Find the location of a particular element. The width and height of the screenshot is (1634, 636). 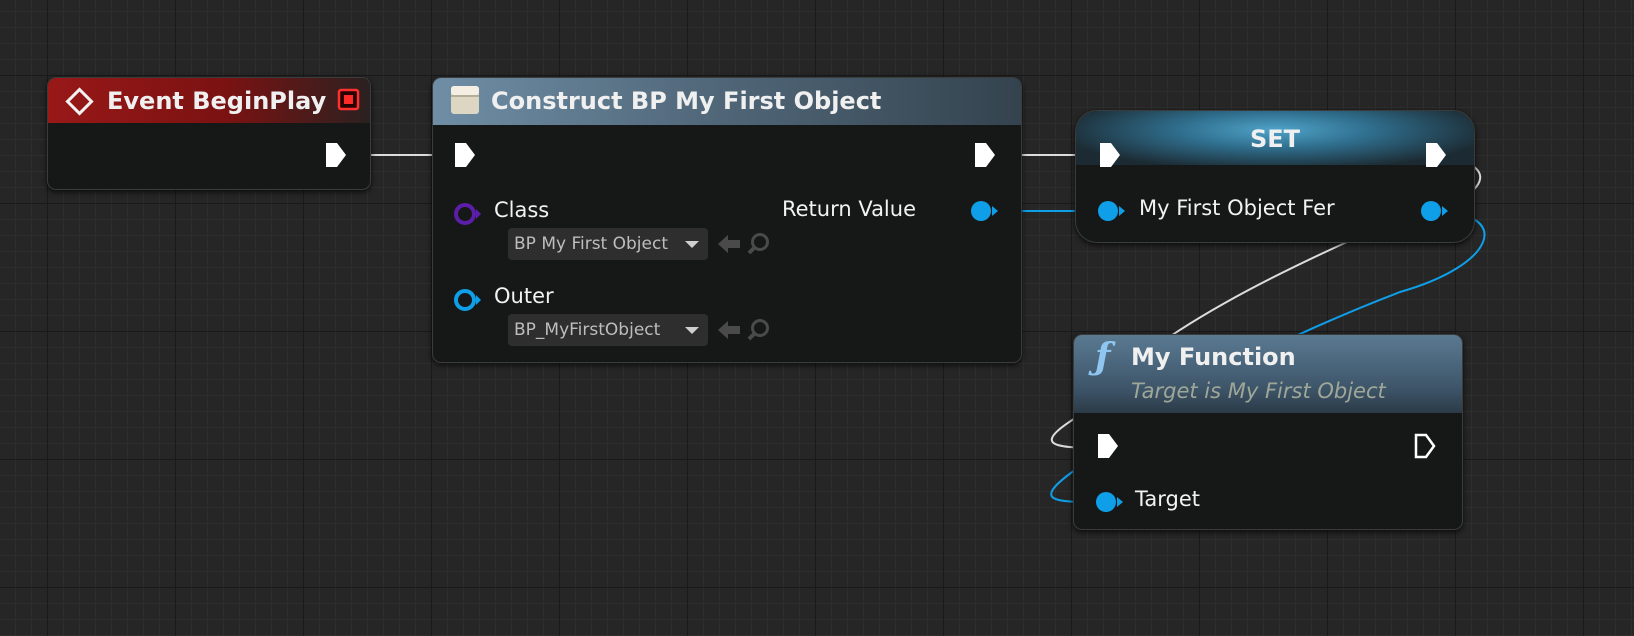

function-f-icon: ƒ is located at coordinates (1103, 357).